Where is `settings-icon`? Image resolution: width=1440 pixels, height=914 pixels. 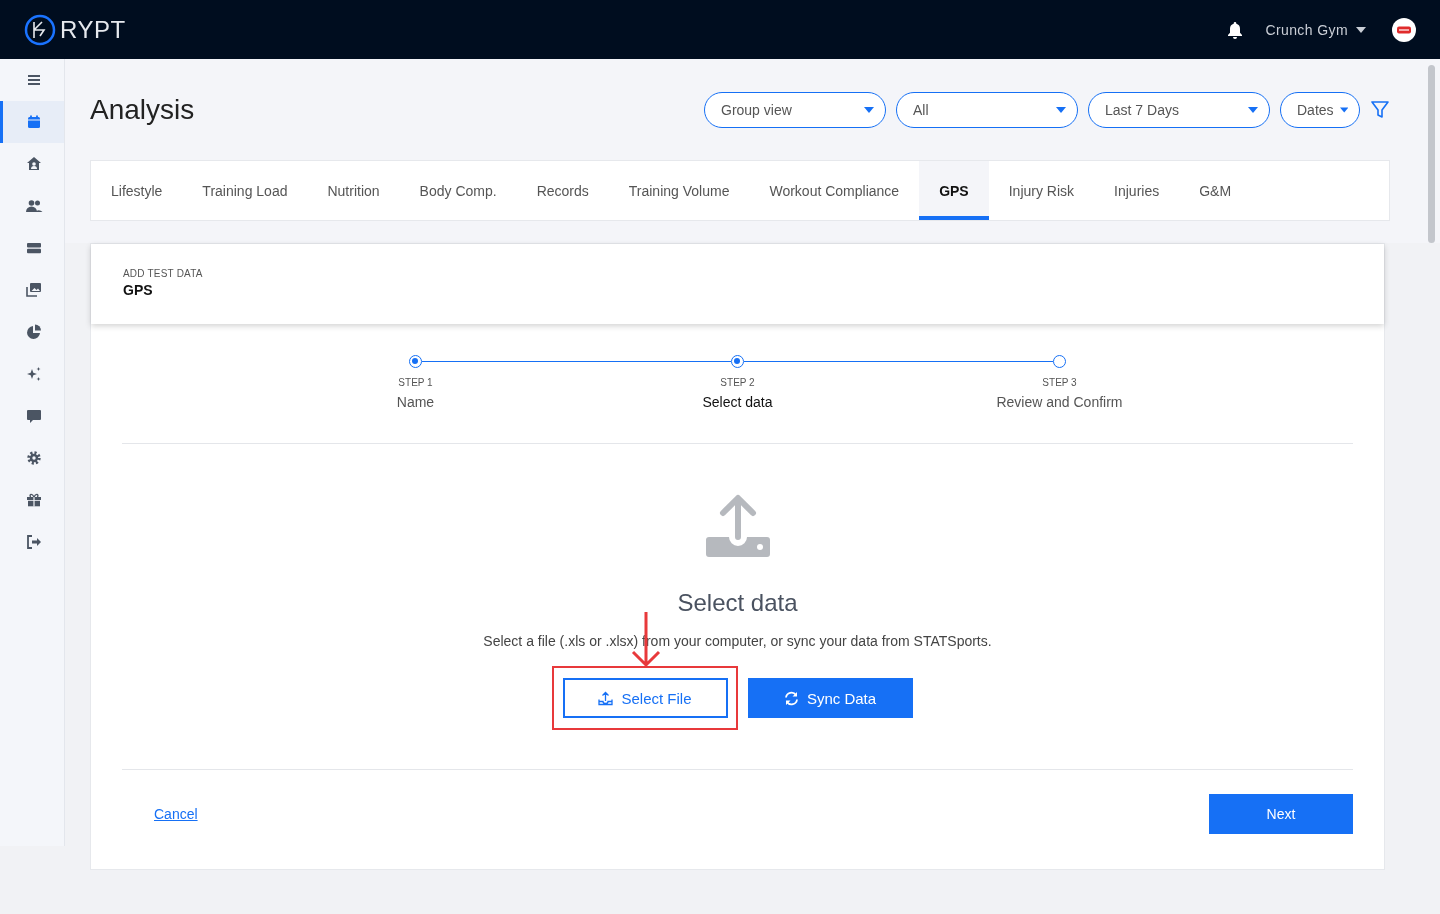 settings-icon is located at coordinates (33, 458).